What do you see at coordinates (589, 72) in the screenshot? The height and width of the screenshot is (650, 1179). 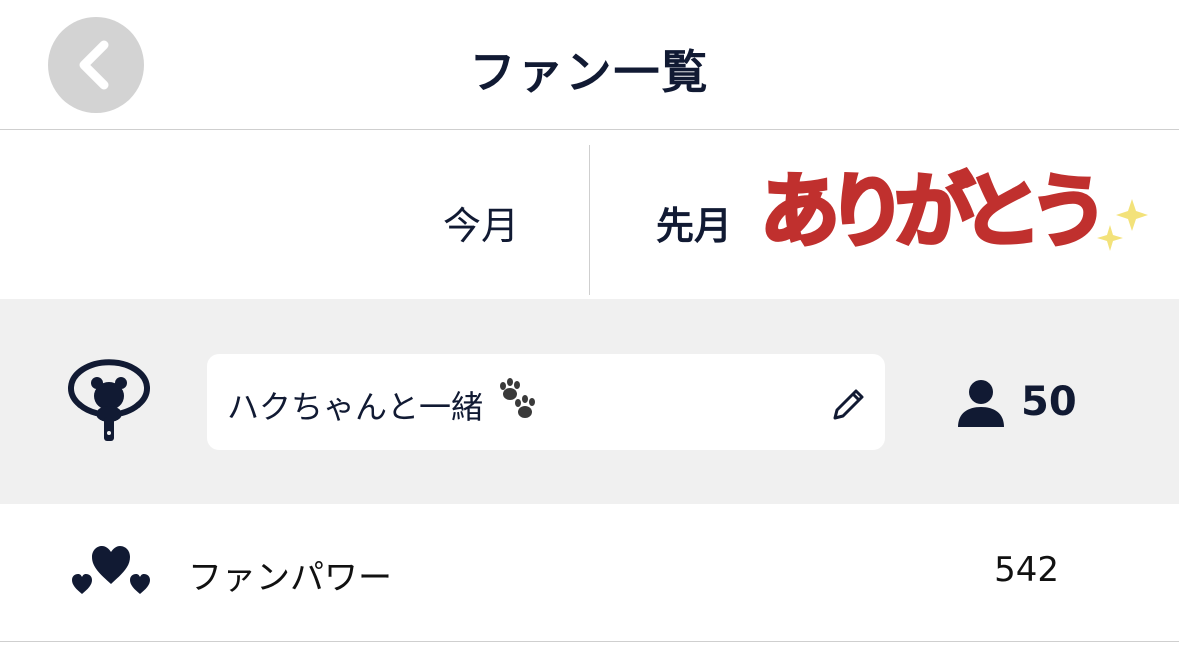 I see `page-title: ファン一覧` at bounding box center [589, 72].